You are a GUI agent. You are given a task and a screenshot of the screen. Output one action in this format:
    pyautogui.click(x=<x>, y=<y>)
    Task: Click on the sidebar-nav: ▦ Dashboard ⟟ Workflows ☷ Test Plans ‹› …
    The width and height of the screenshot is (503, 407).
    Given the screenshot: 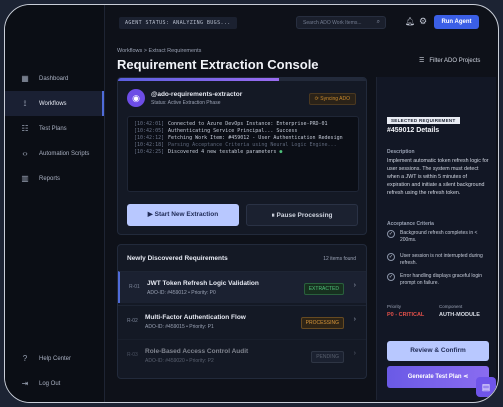 What is the action you would take?
    pyautogui.click(x=54, y=128)
    